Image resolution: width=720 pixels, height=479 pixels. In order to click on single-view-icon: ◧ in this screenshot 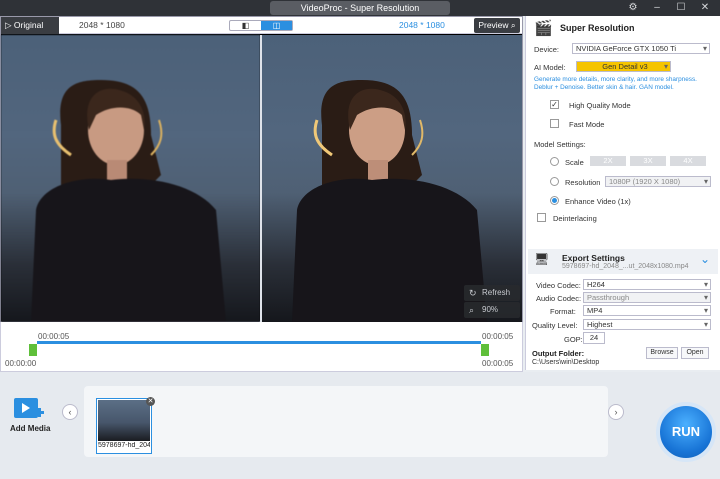, I will do `click(245, 25)`.